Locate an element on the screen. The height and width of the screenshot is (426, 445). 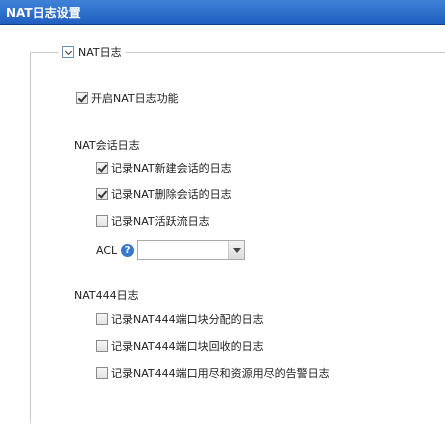
nat444-exhaust-checkbox is located at coordinates (102, 373).